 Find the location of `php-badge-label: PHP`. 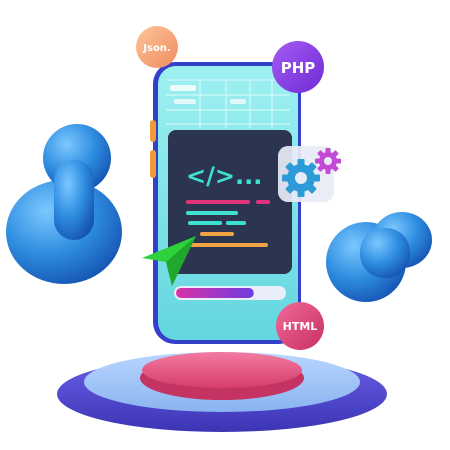

php-badge-label: PHP is located at coordinates (298, 68).